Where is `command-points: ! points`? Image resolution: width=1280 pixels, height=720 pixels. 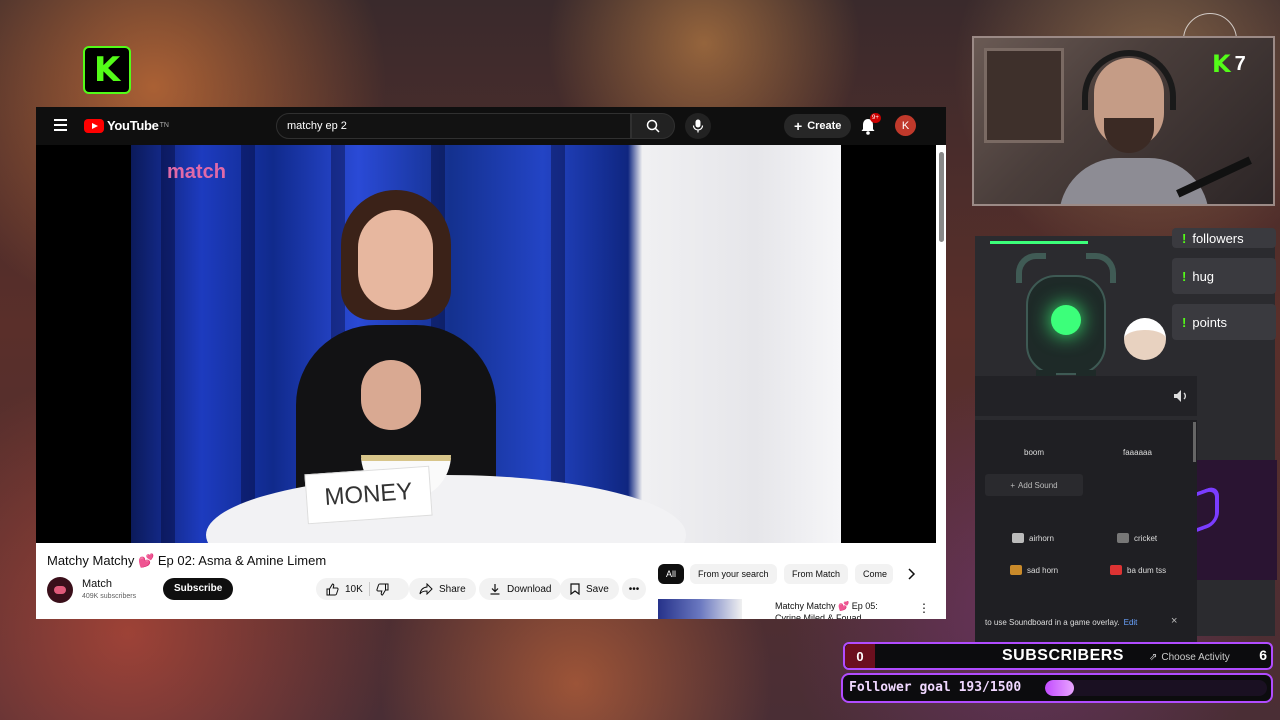 command-points: ! points is located at coordinates (1224, 322).